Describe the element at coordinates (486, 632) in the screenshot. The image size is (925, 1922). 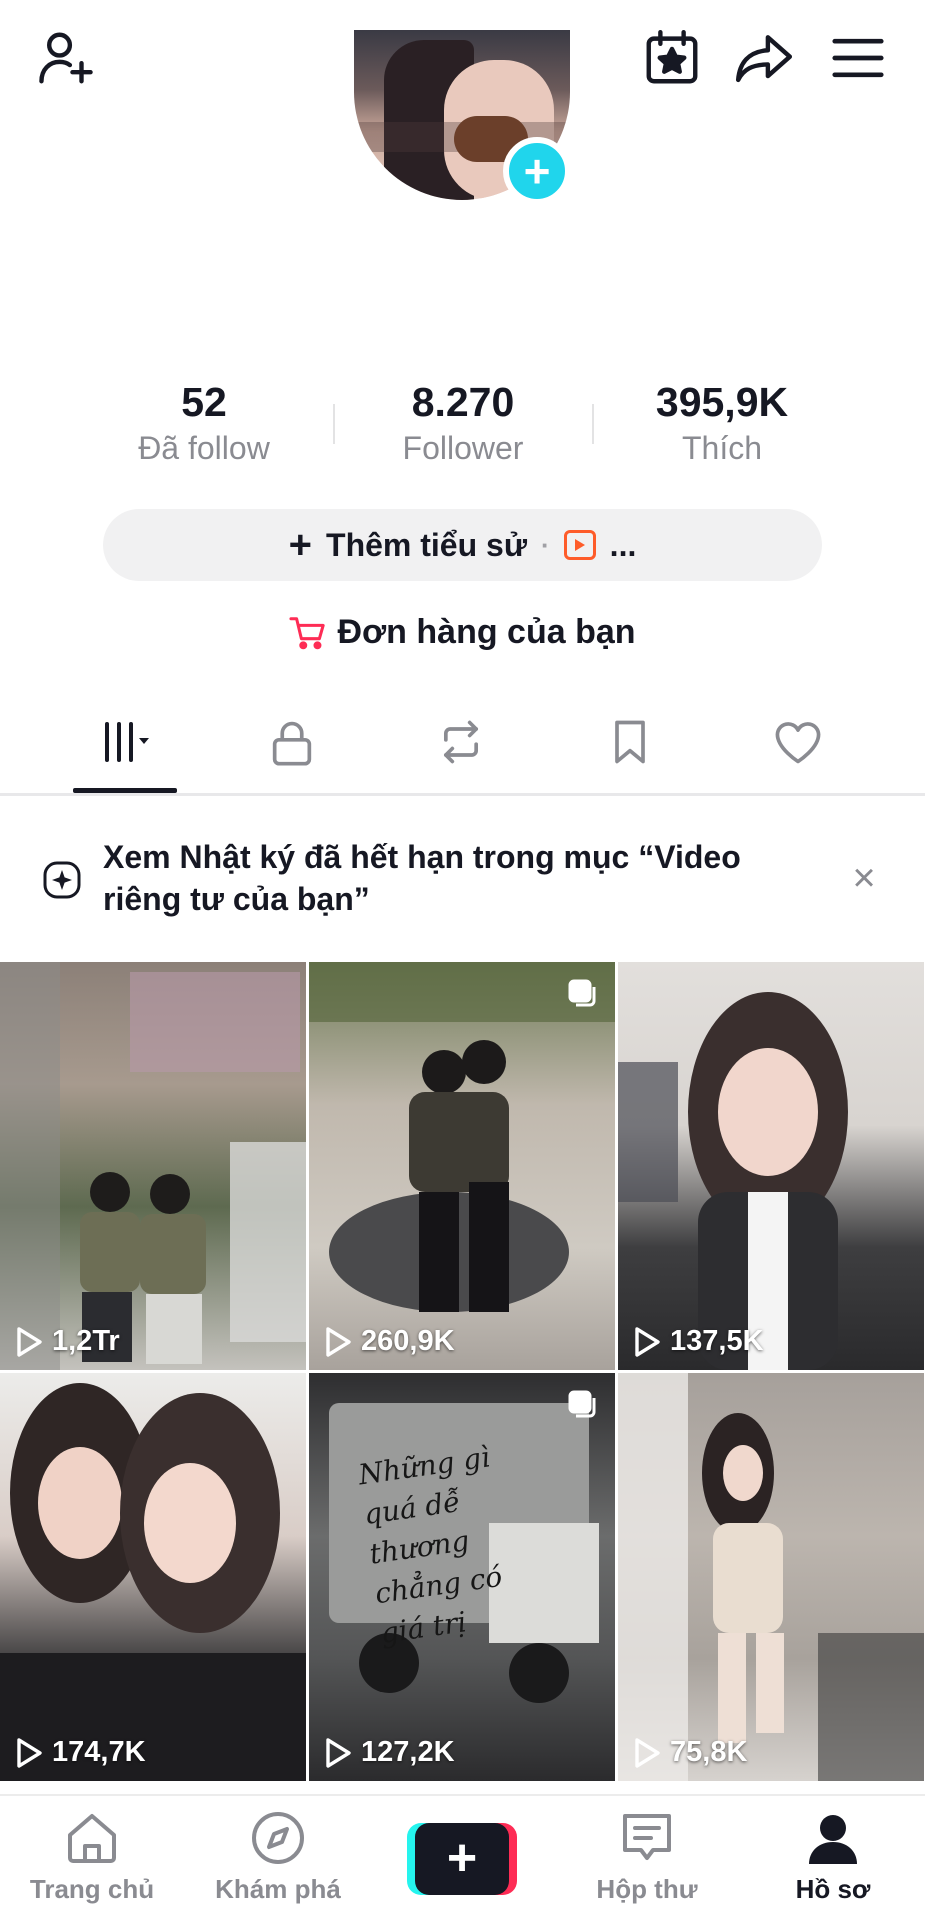
I see `your-orders-label: Đơn hàng của bạn` at that location.